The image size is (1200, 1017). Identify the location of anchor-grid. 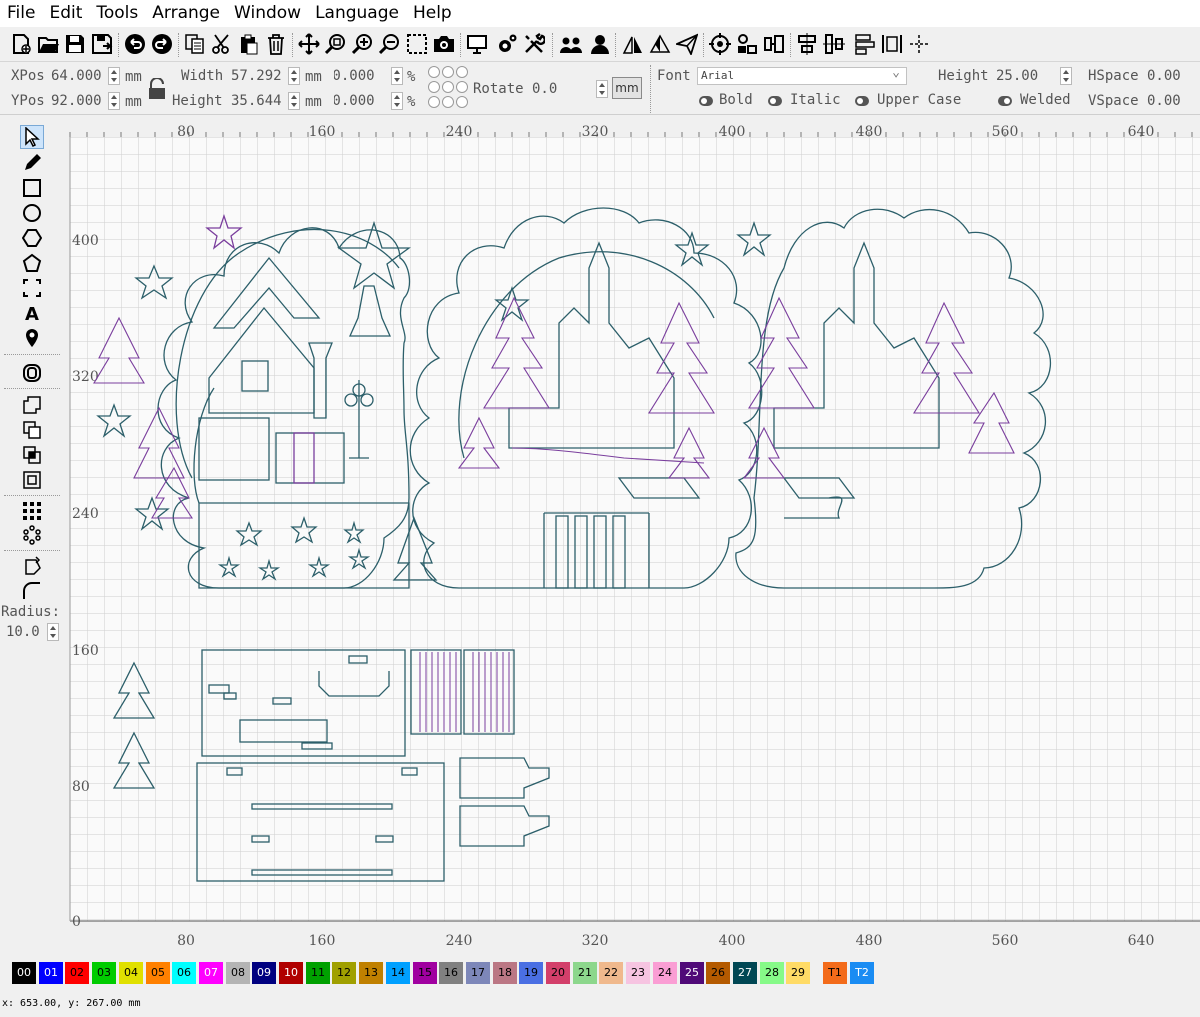
(449, 88).